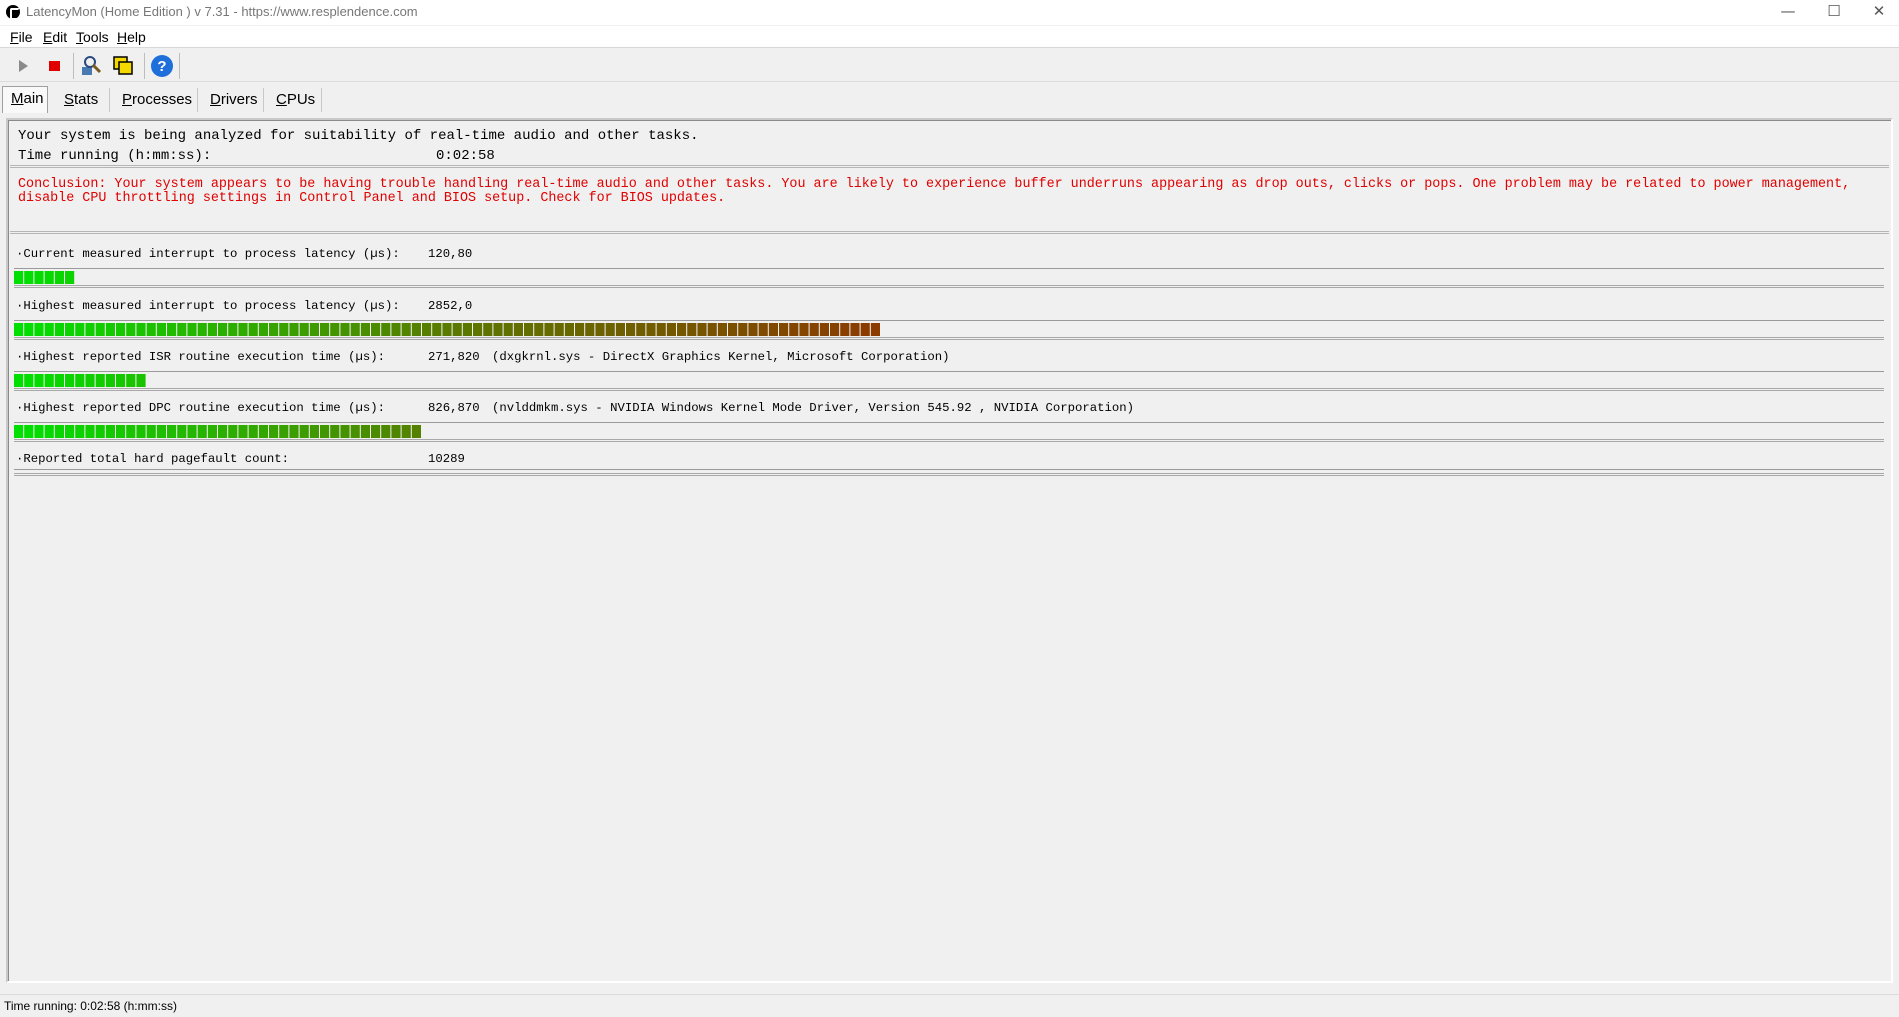 Image resolution: width=1899 pixels, height=1017 pixels. I want to click on maximize-button: ☐, so click(1834, 12).